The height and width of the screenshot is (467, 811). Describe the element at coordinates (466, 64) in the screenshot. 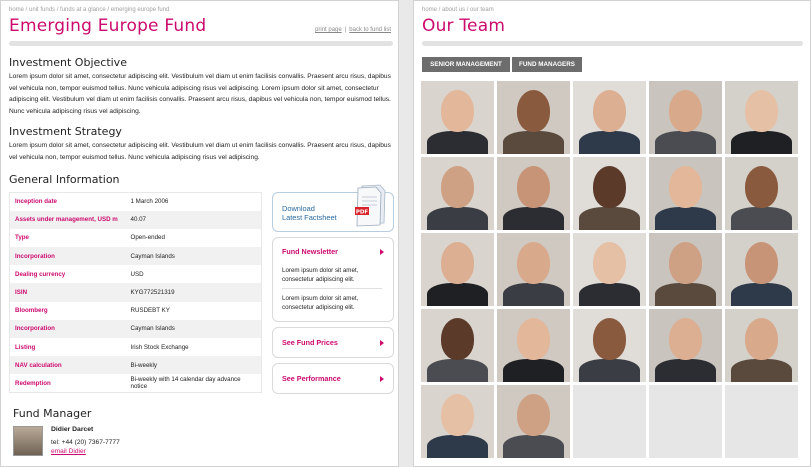

I see `tab-senior-management: SENIOR MANAGEMENT` at that location.